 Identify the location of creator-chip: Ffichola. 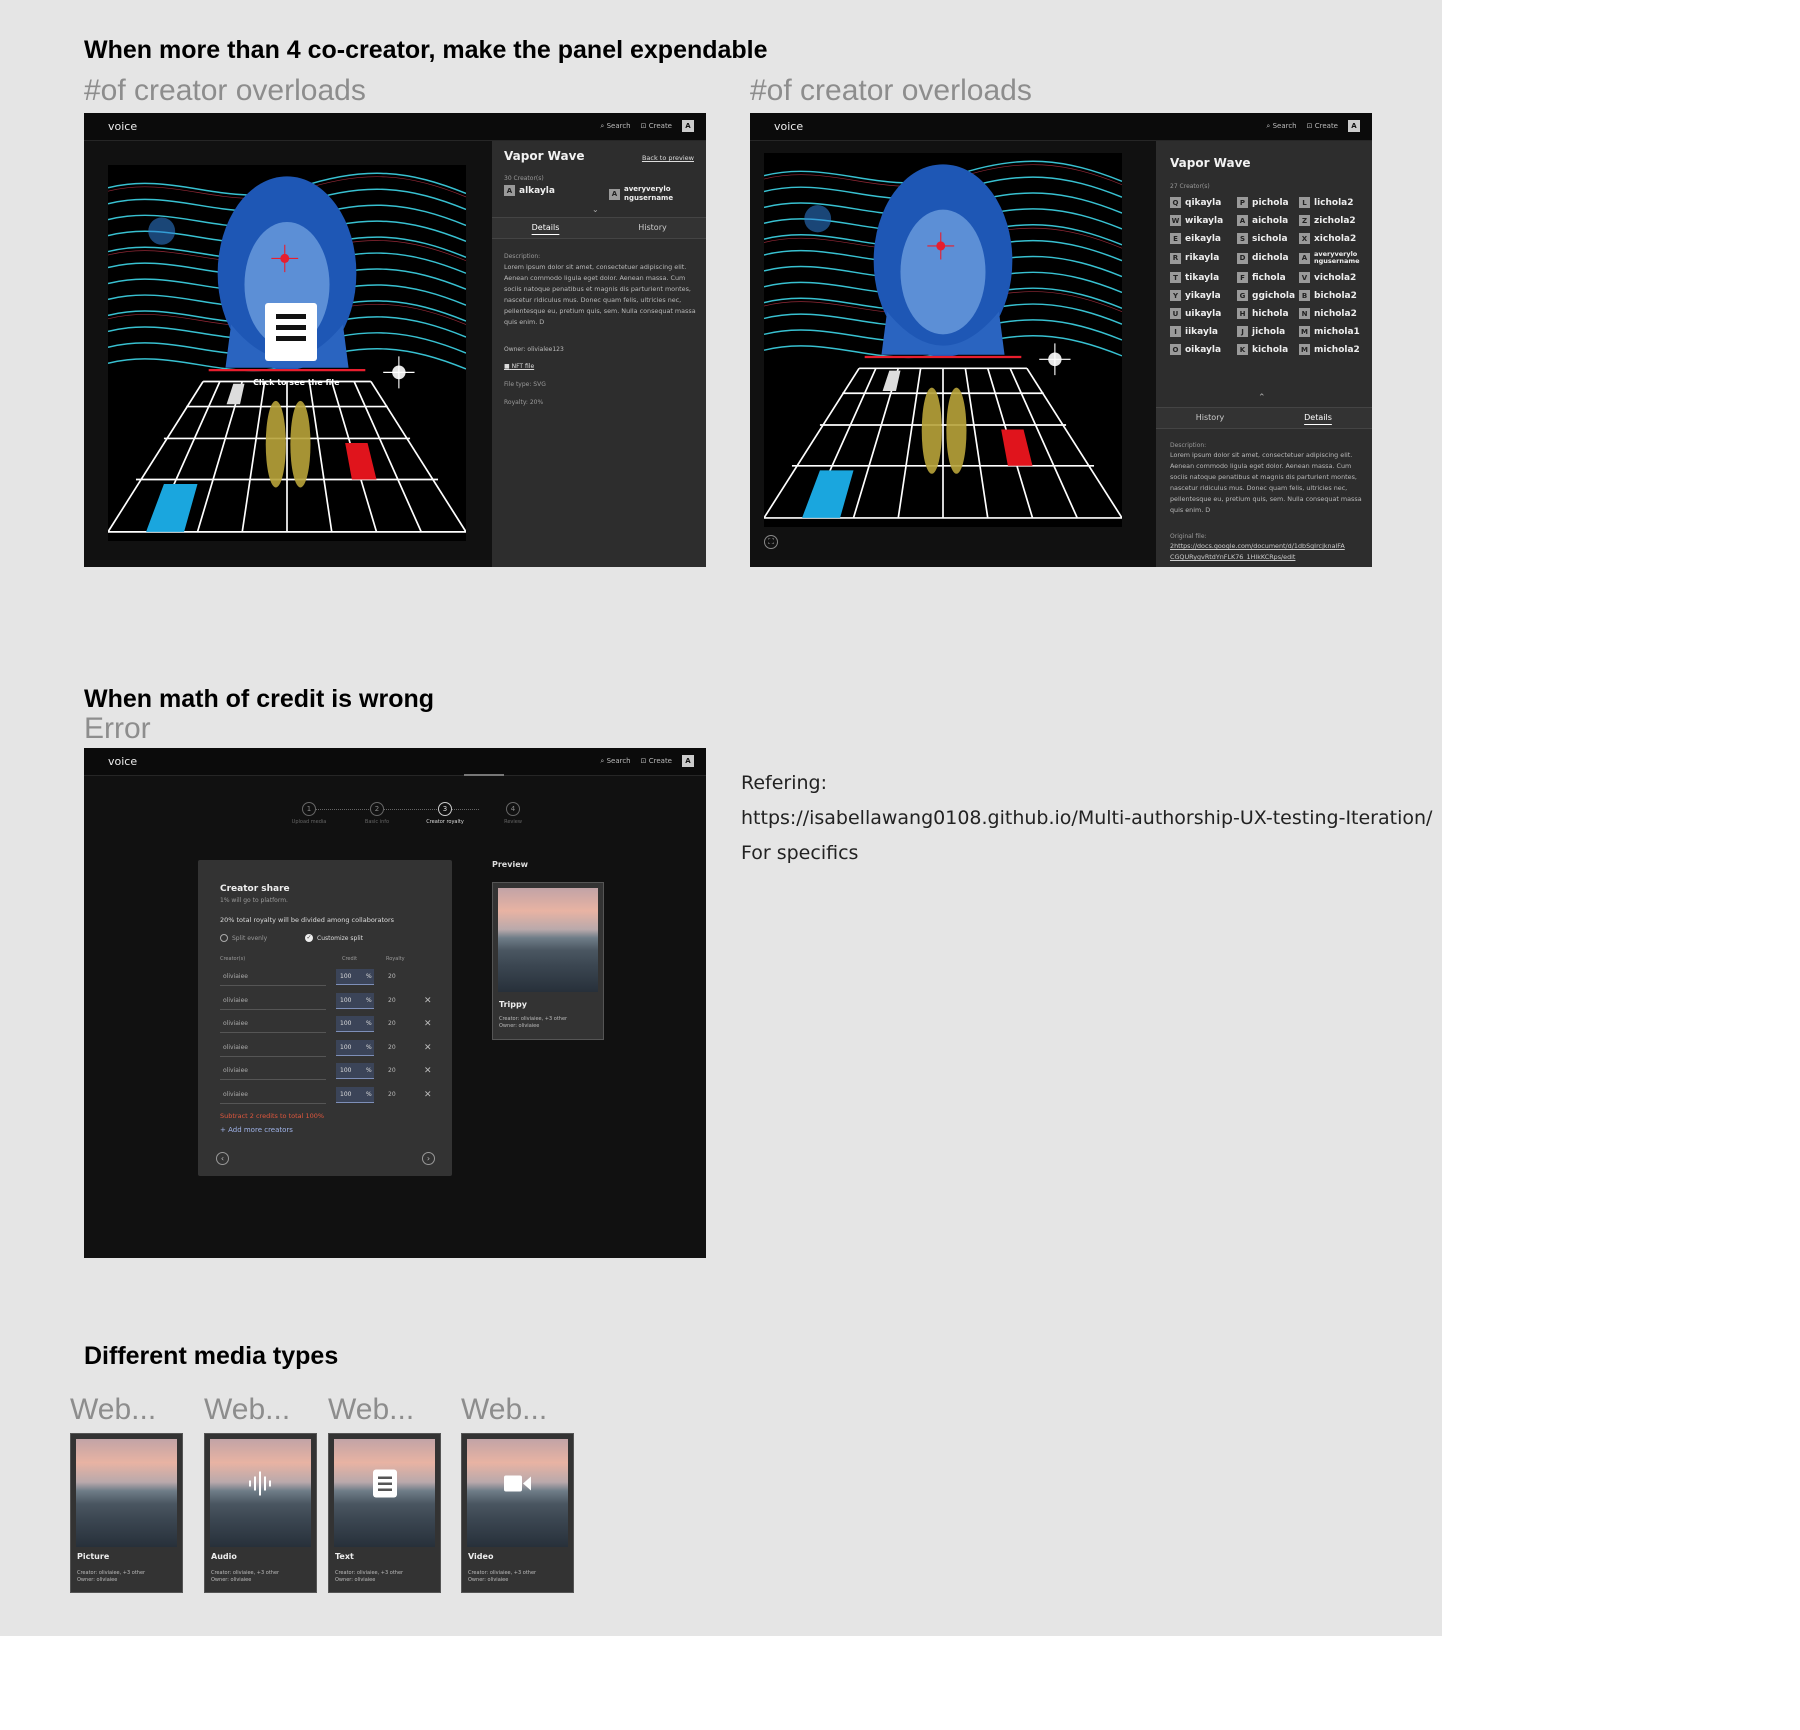
(1268, 277).